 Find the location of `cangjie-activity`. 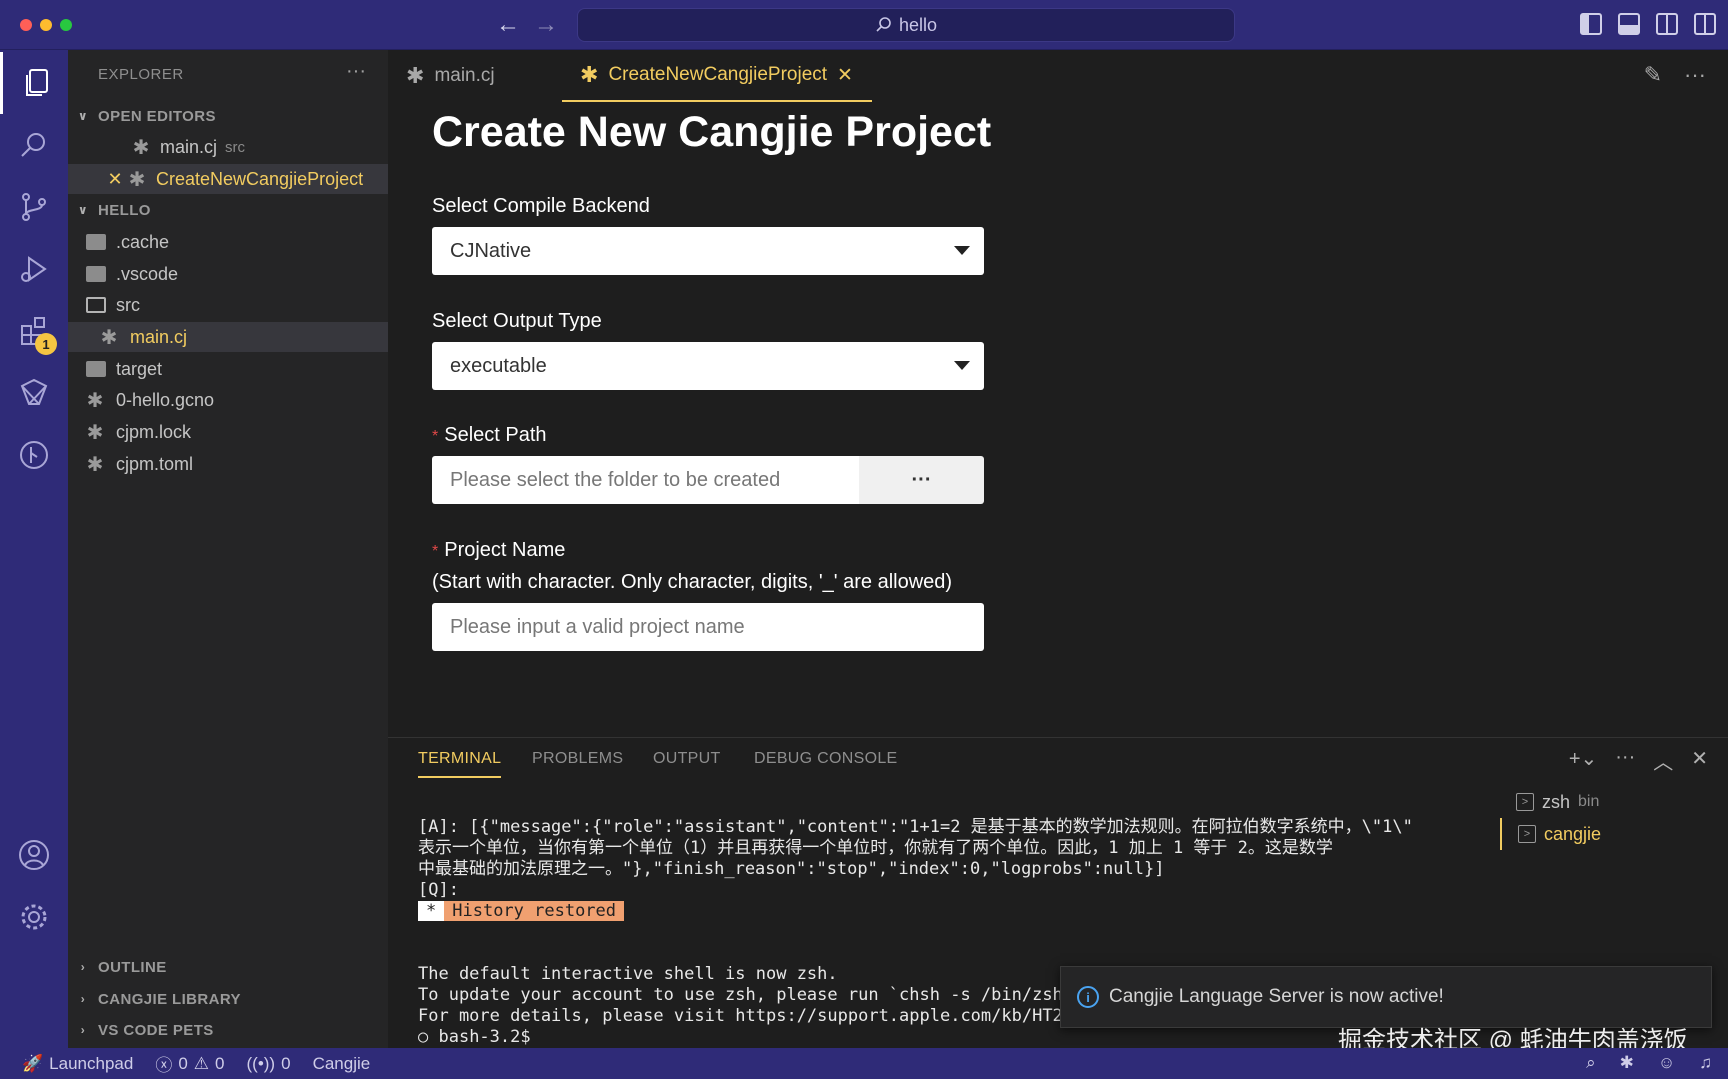

cangjie-activity is located at coordinates (34, 393).